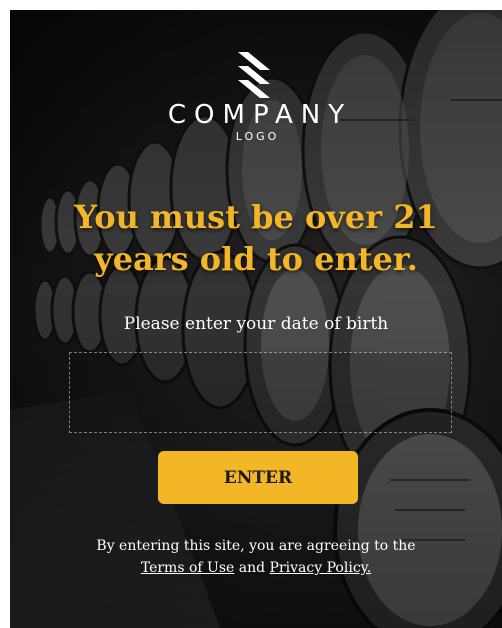  What do you see at coordinates (256, 324) in the screenshot?
I see `dob-prompt: Please enter your date of birth` at bounding box center [256, 324].